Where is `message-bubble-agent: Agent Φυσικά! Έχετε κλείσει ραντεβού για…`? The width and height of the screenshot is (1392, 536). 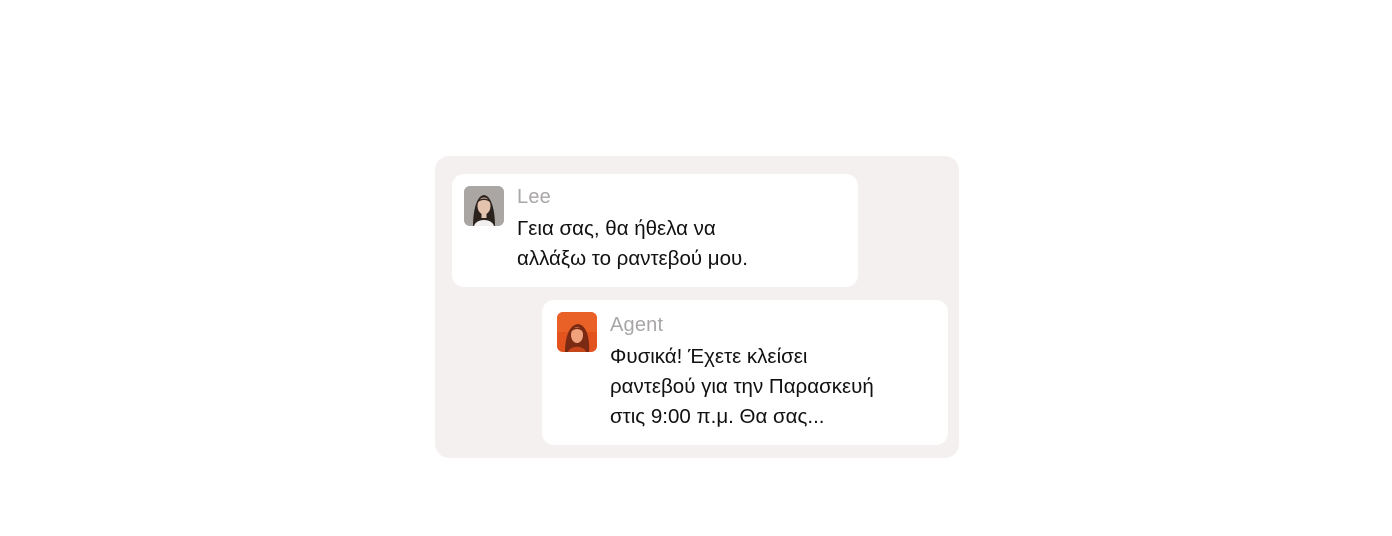 message-bubble-agent: Agent Φυσικά! Έχετε κλείσει ραντεβού για… is located at coordinates (745, 372).